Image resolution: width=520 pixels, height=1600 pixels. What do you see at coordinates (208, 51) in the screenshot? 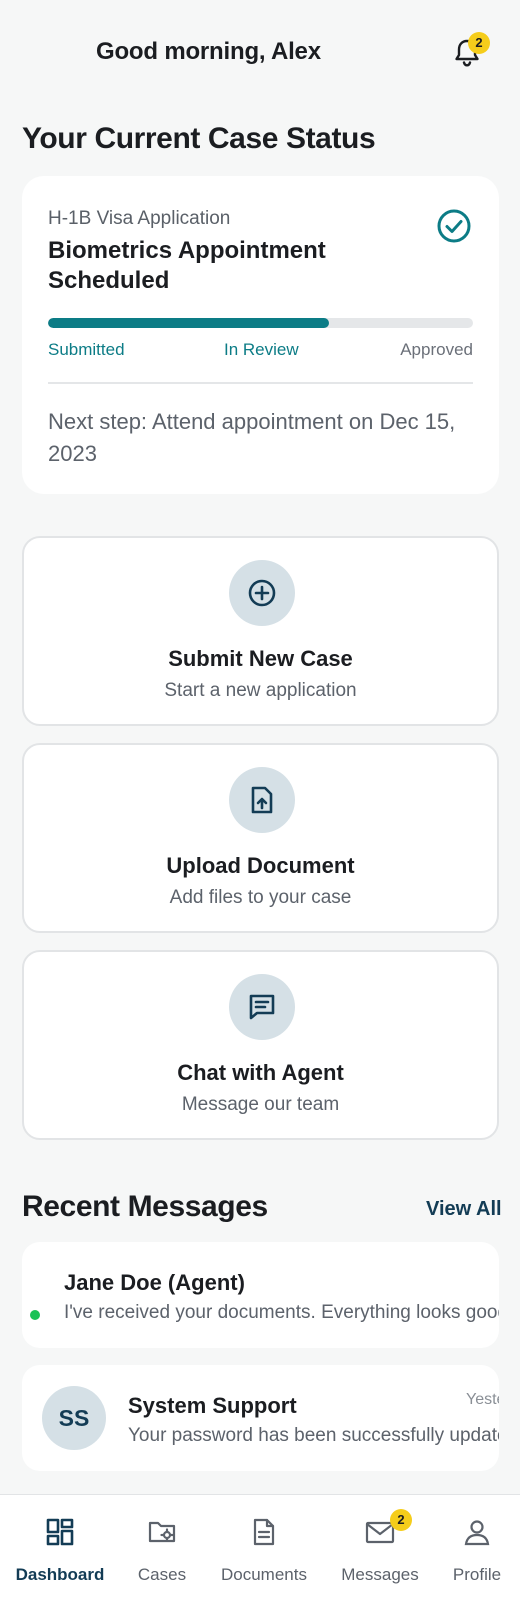
I see `greeting-text: Good morning, Alex` at bounding box center [208, 51].